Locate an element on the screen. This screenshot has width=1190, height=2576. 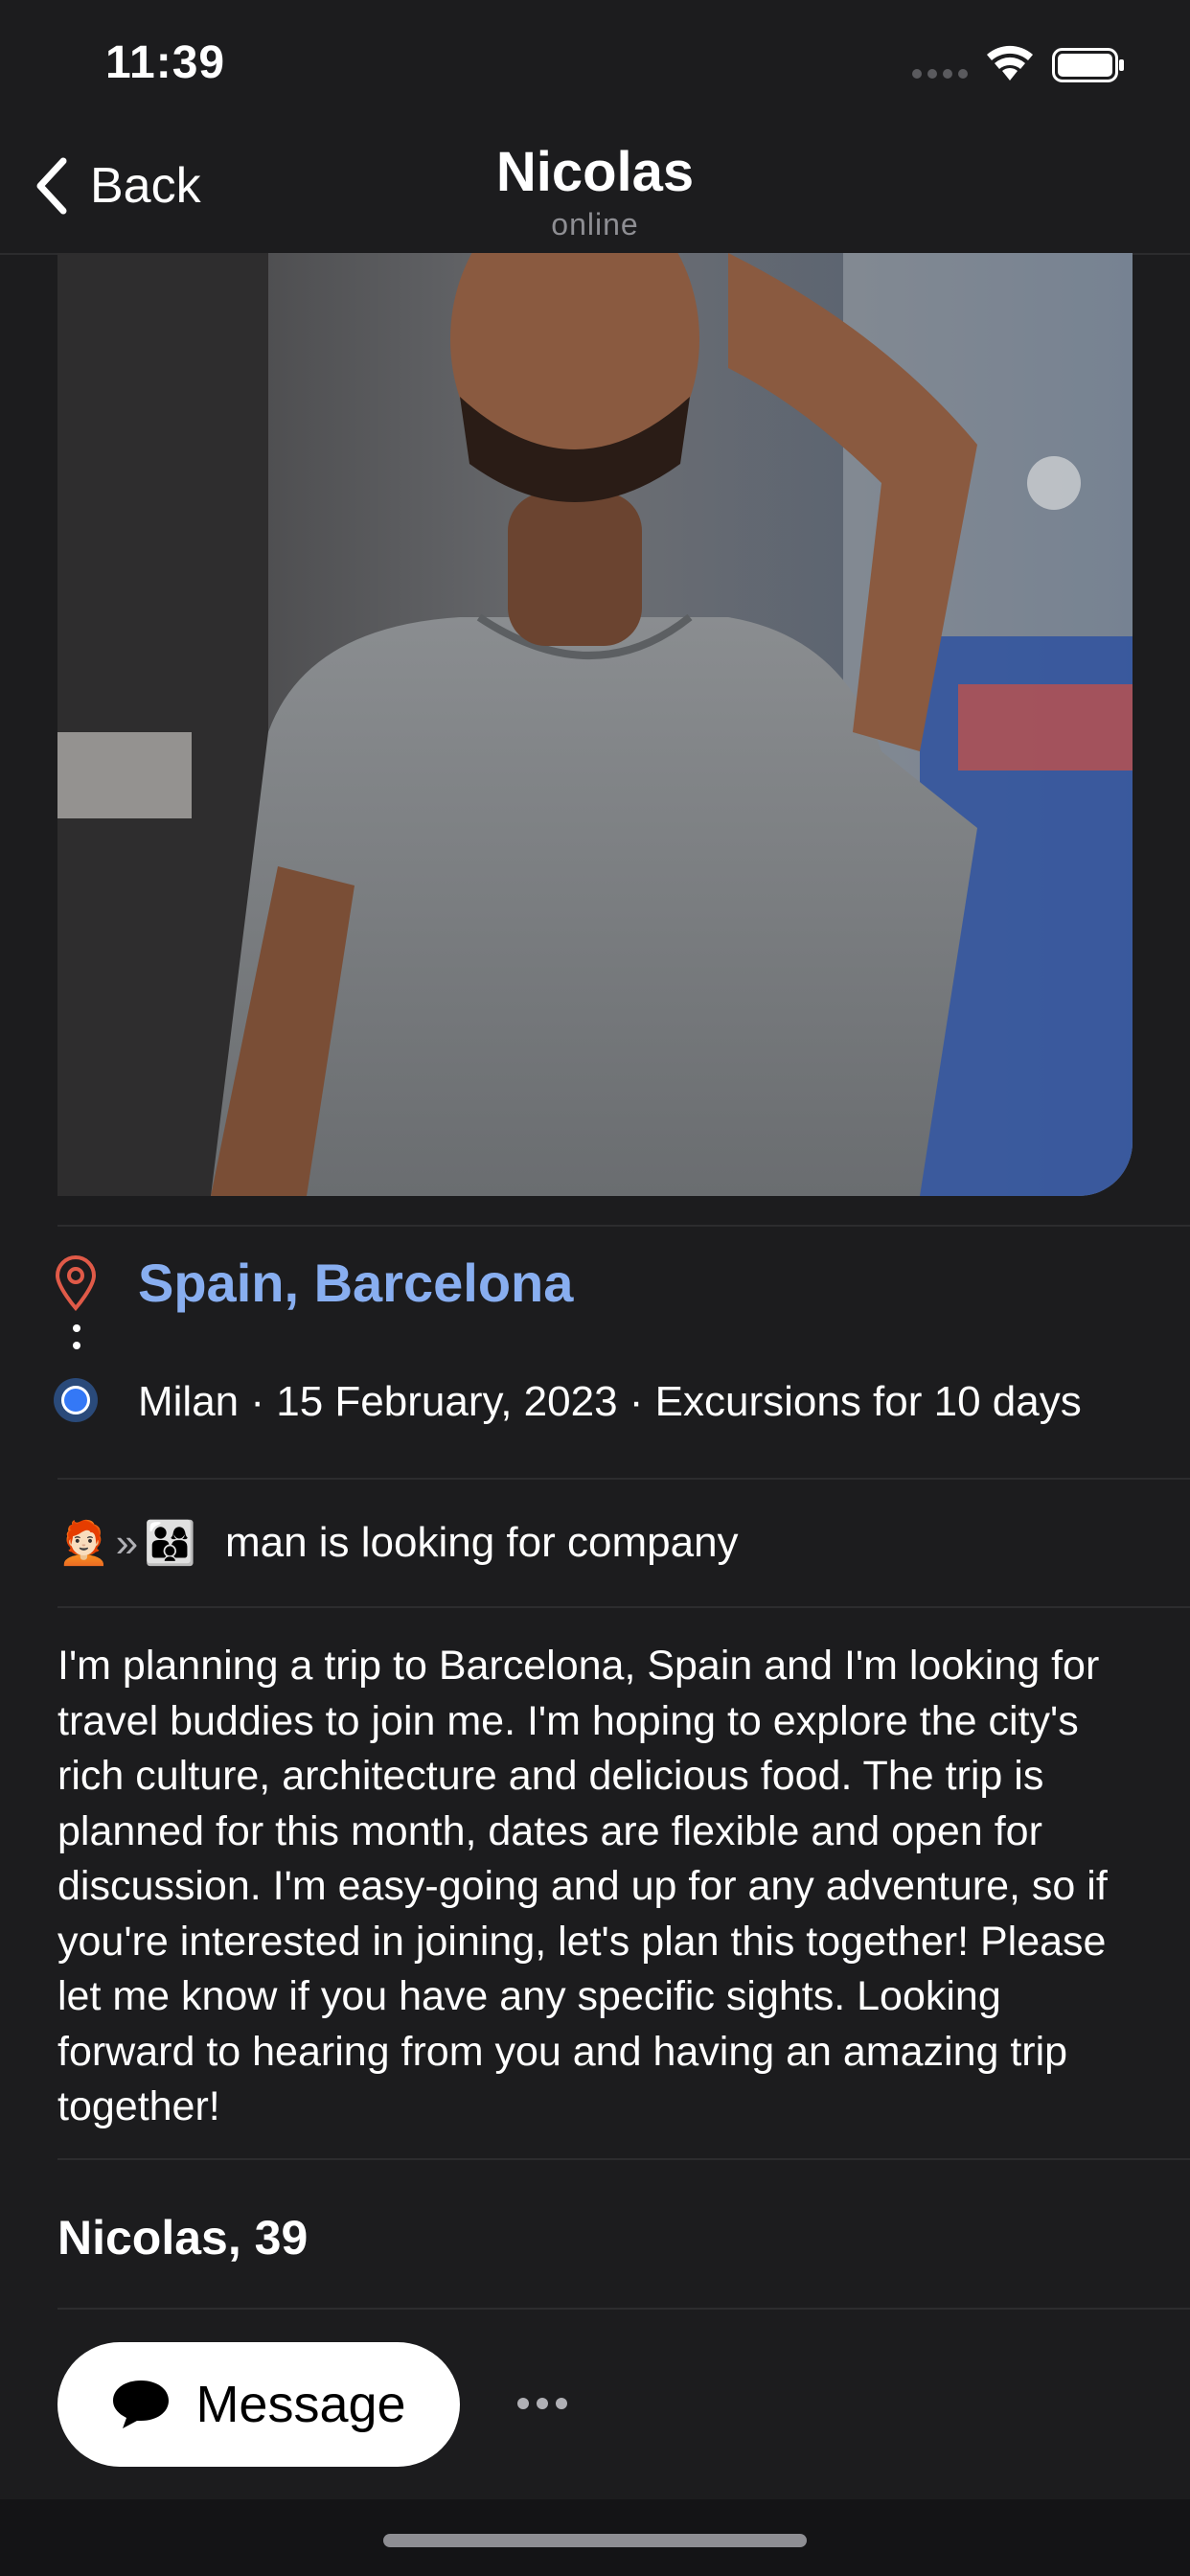
message-button-label: Message is located at coordinates (301, 2404).